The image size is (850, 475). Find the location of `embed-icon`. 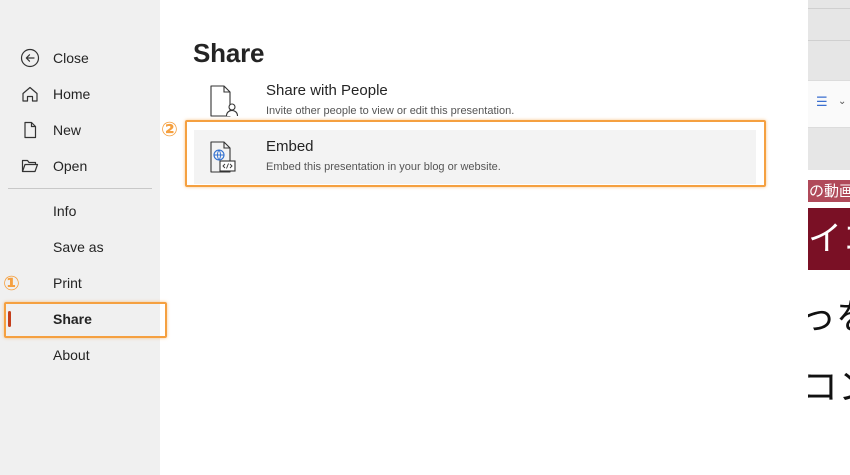

embed-icon is located at coordinates (224, 157).